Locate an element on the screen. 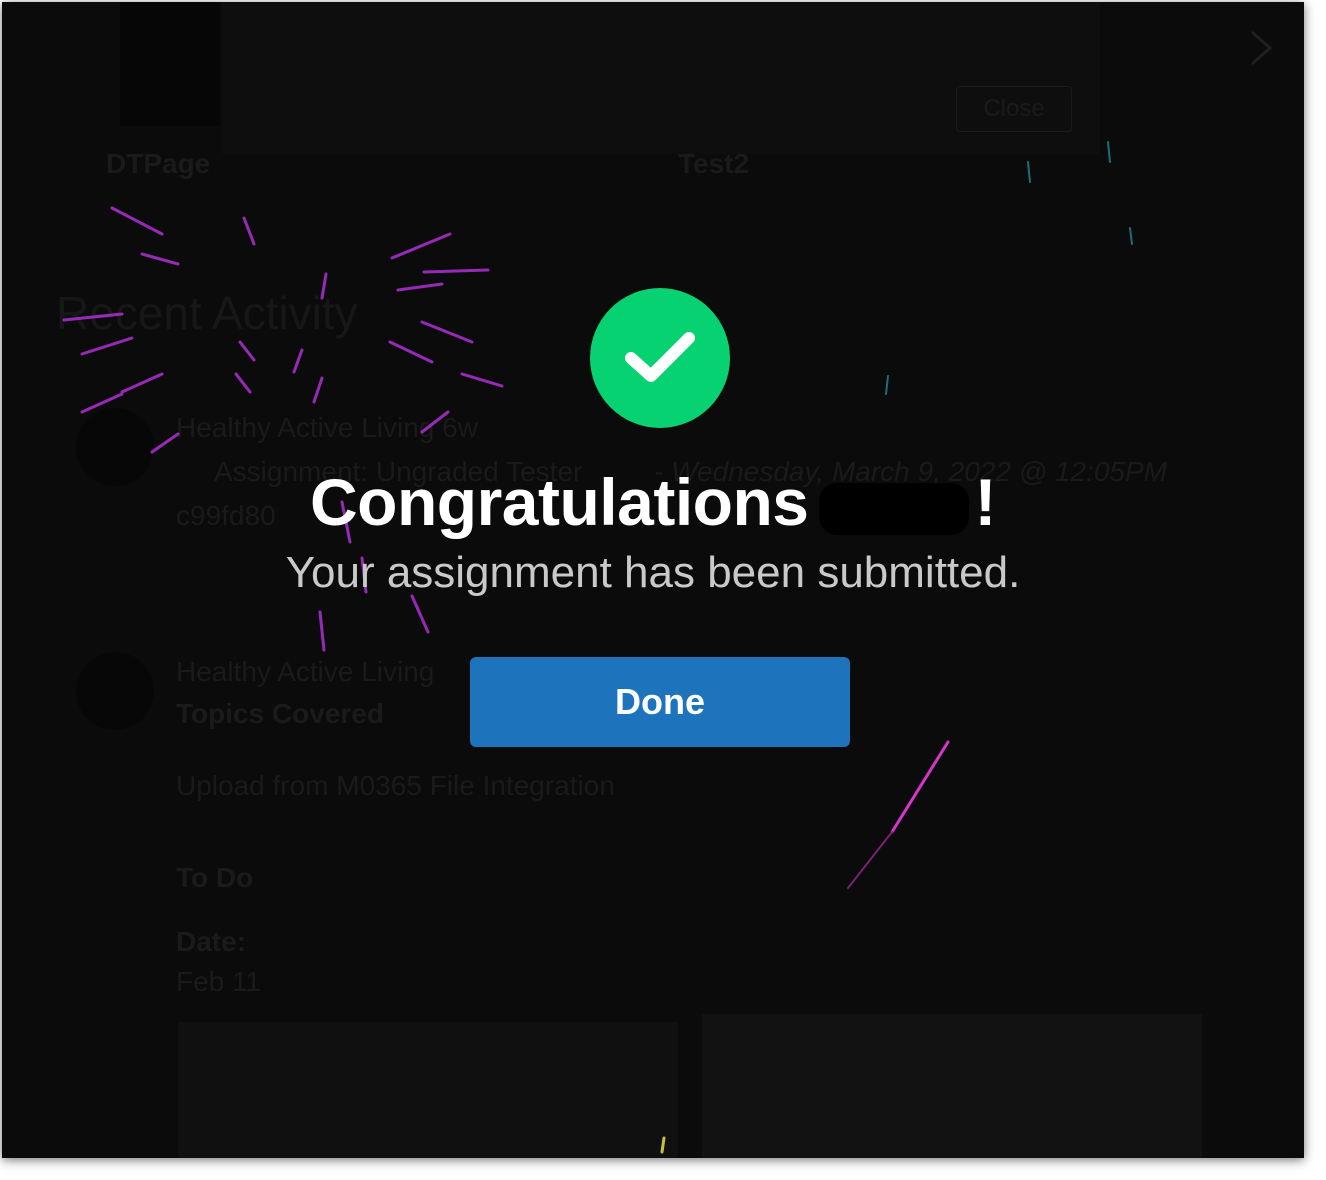 Image resolution: width=1326 pixels, height=1180 pixels. check-icon is located at coordinates (660, 357).